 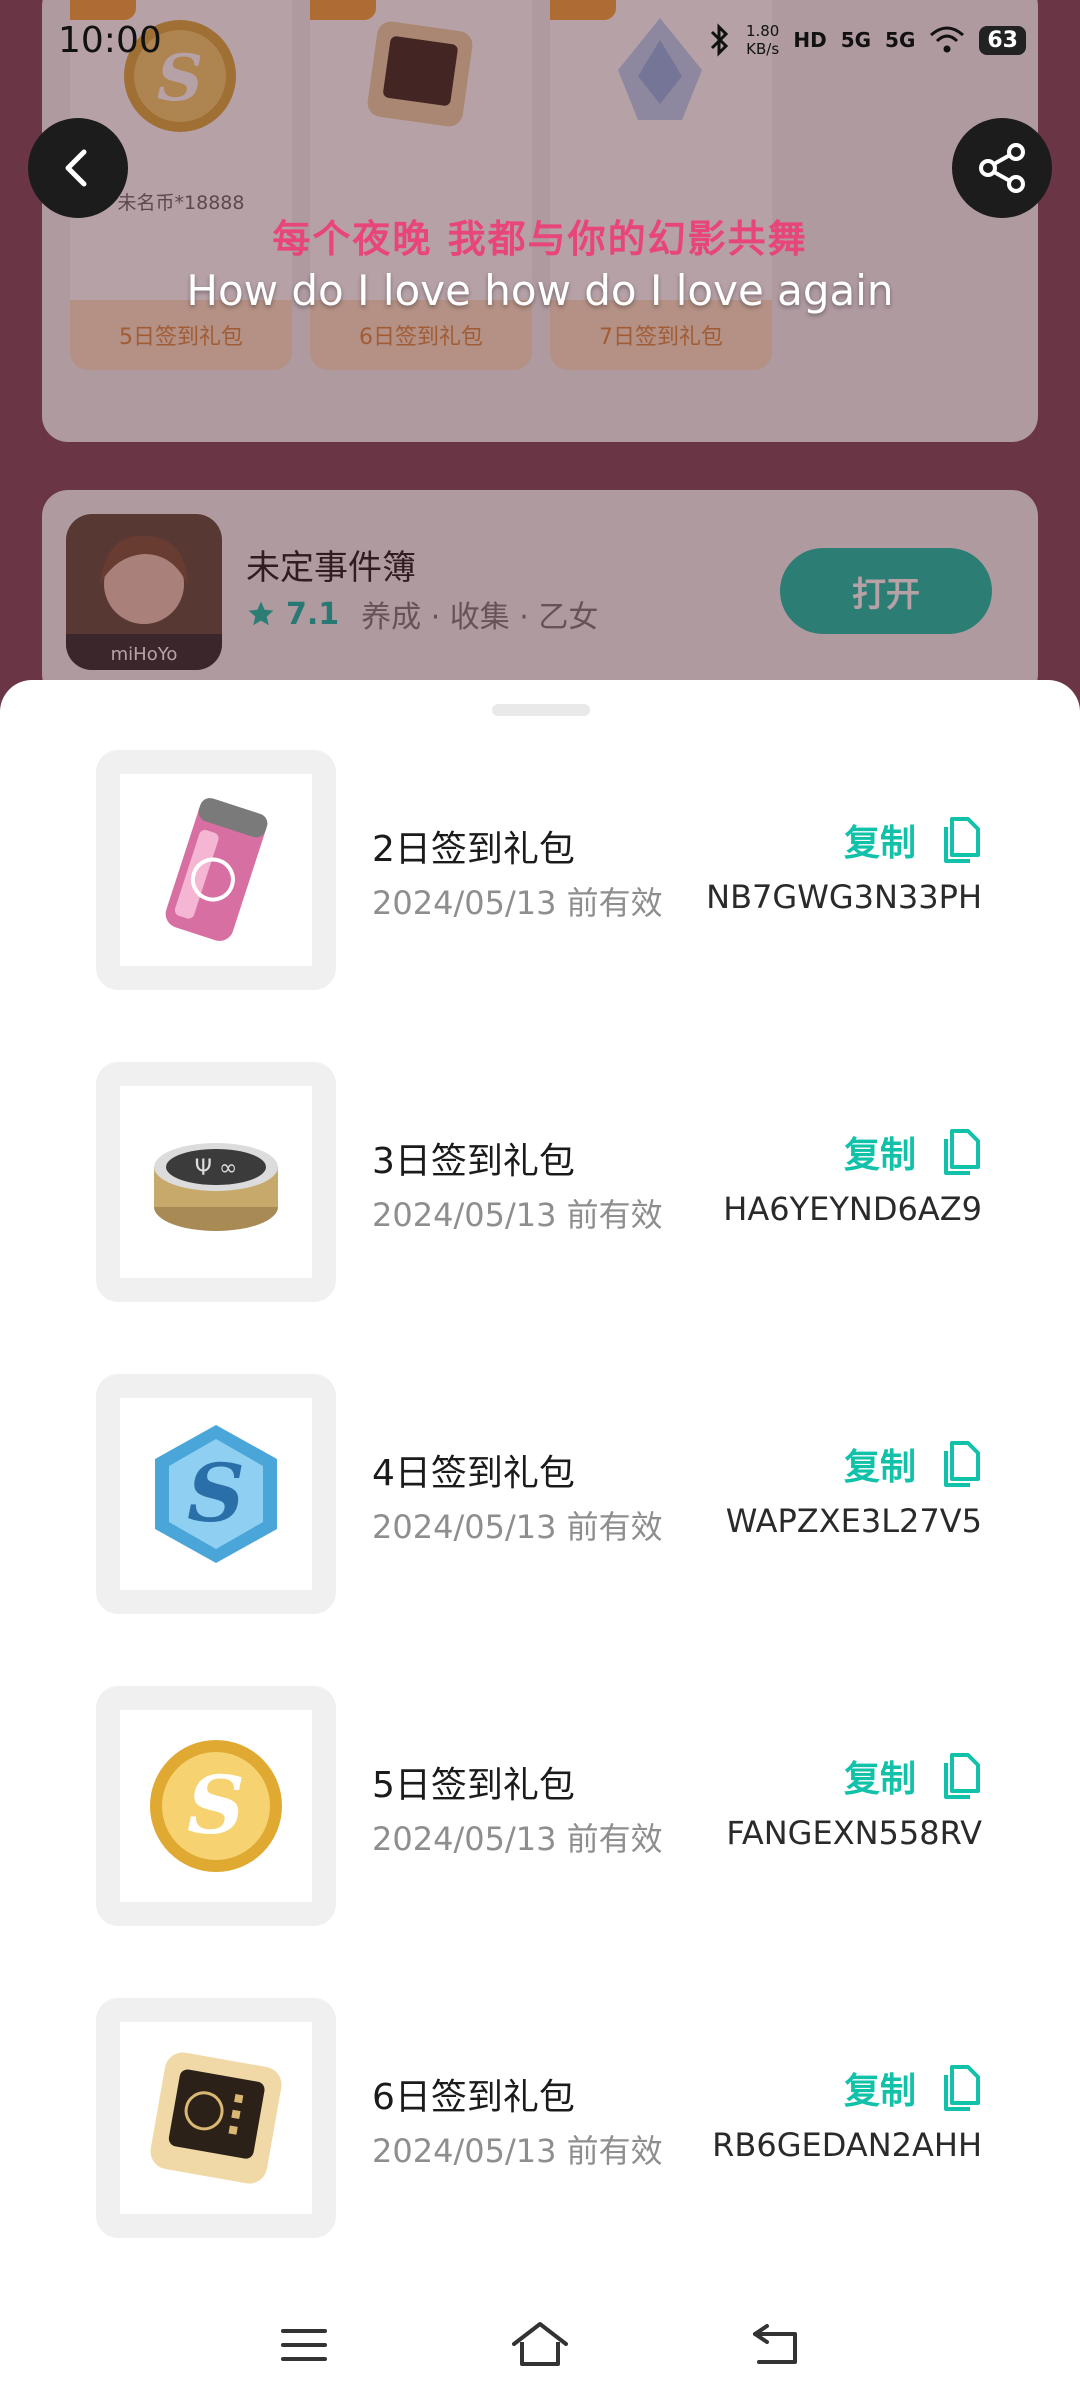 What do you see at coordinates (473, 1785) in the screenshot?
I see `gift-name: 5日签到礼包` at bounding box center [473, 1785].